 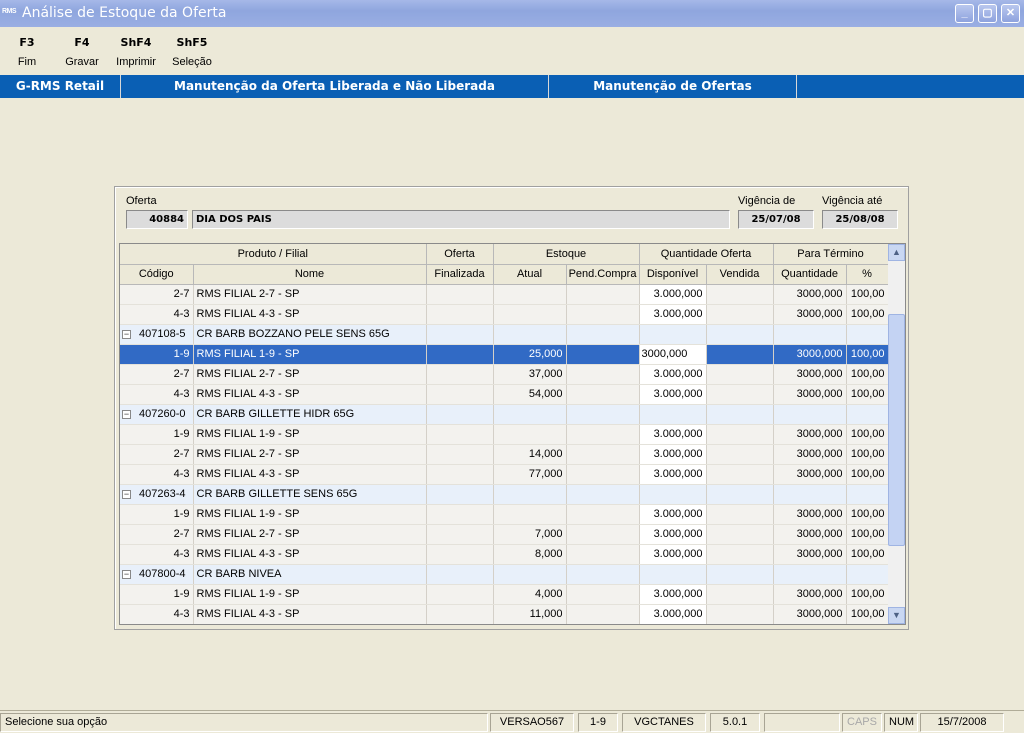 What do you see at coordinates (530, 454) in the screenshot?
I see `atual-cell: 14,000` at bounding box center [530, 454].